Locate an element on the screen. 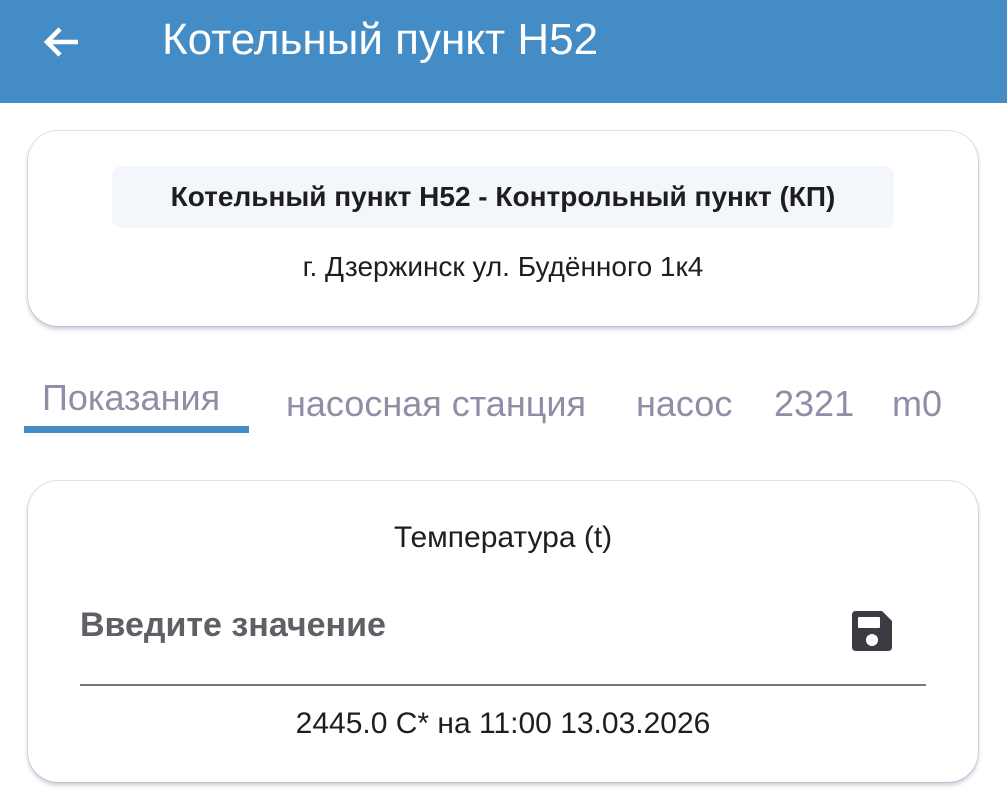  back-button is located at coordinates (62, 42).